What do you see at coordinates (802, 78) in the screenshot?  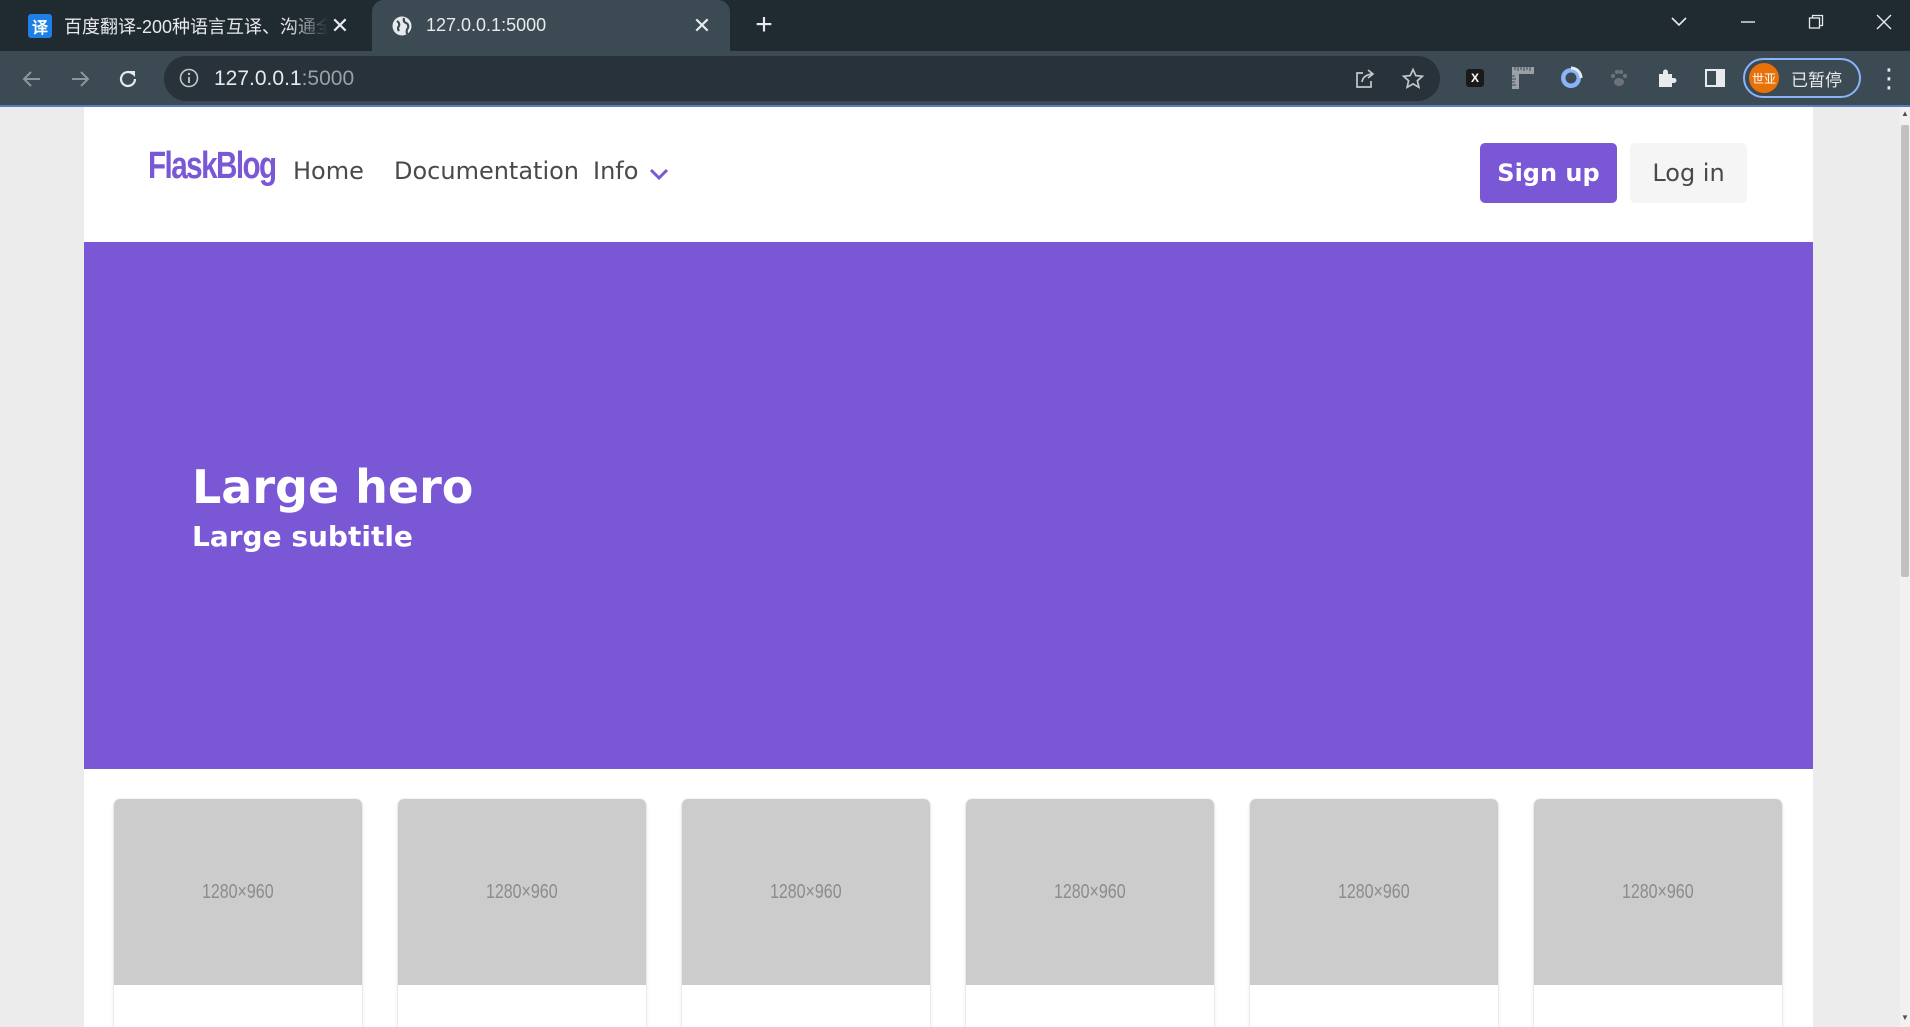 I see `address-bar: 127.0.0.1:5000` at bounding box center [802, 78].